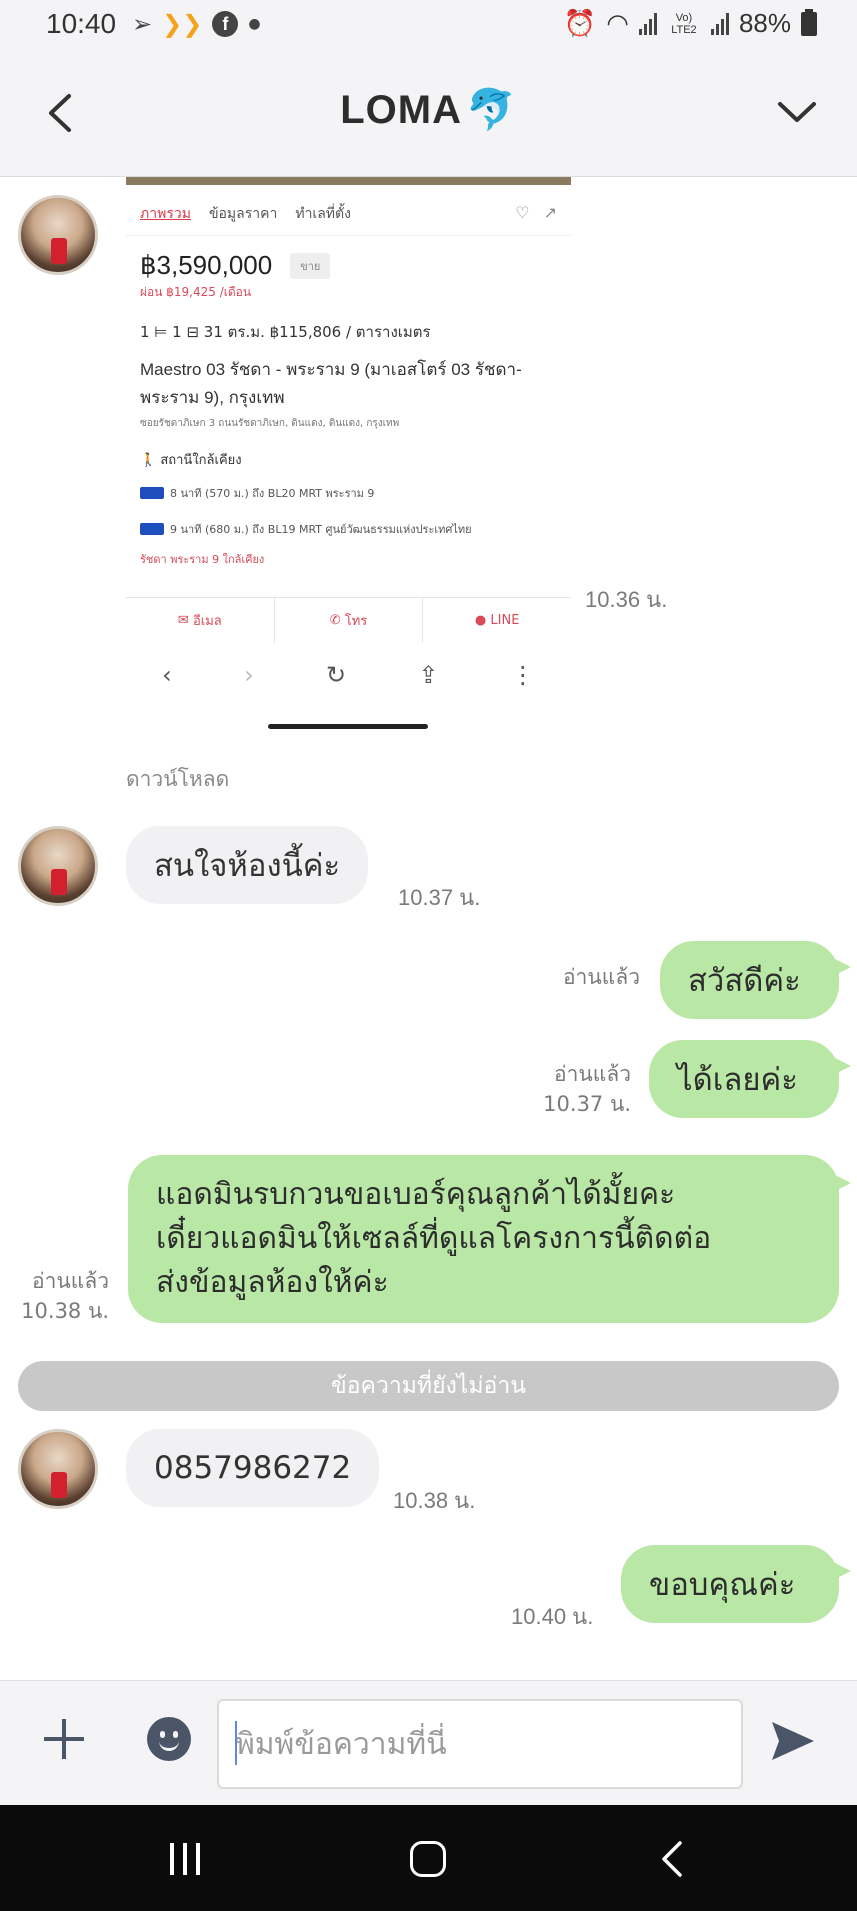 This screenshot has width=857, height=1911. I want to click on read-receipt: อ่านแล้ว 10.37 น., so click(587, 1089).